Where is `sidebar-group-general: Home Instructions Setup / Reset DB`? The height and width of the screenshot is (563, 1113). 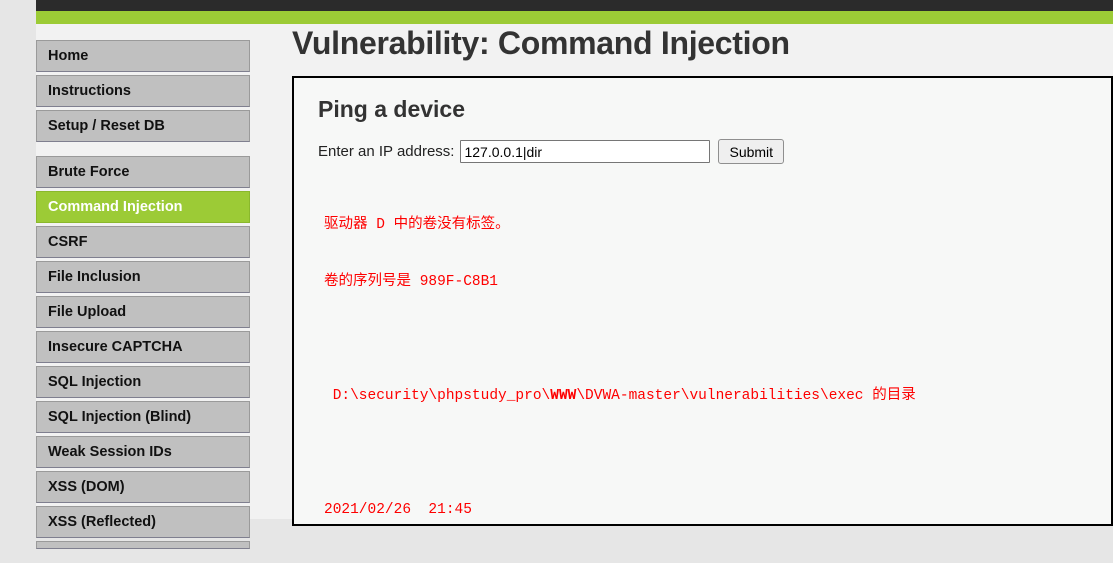 sidebar-group-general: Home Instructions Setup / Reset DB is located at coordinates (143, 91).